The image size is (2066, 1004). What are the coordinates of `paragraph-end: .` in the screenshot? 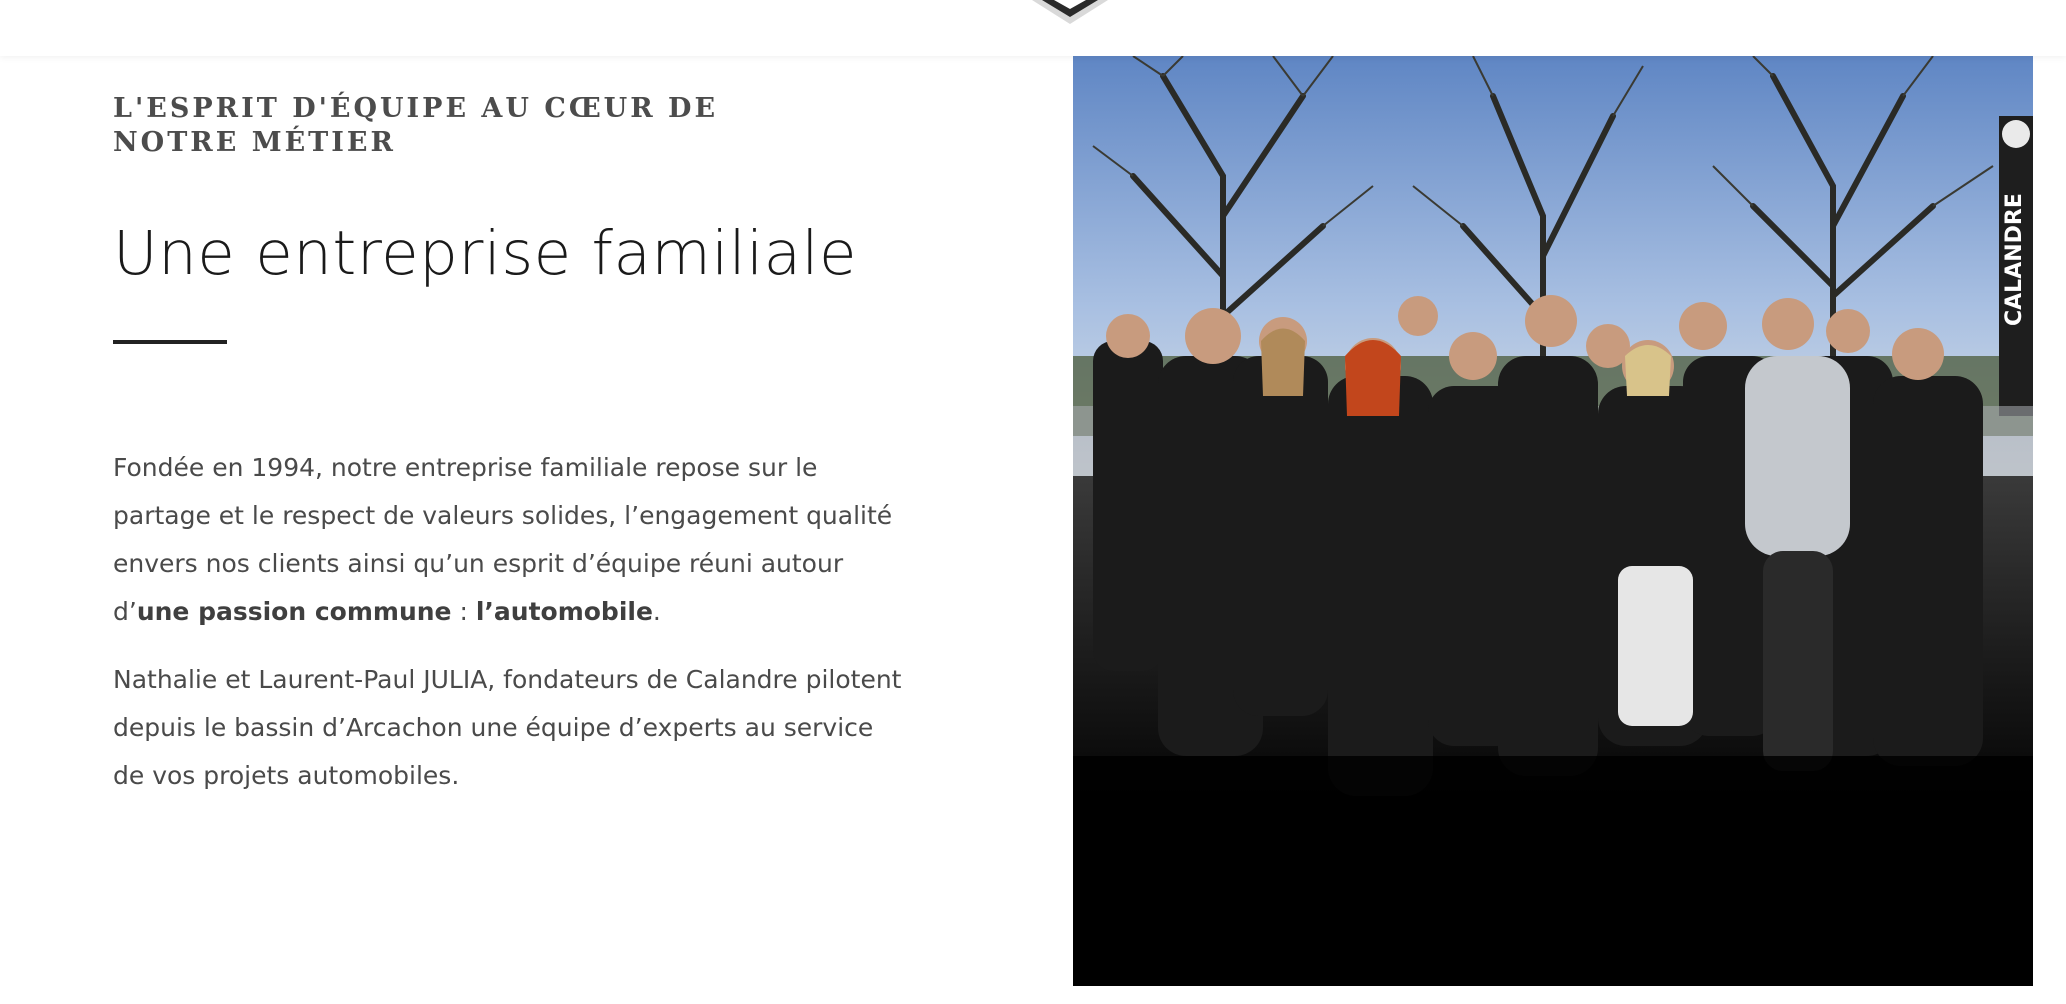 It's located at (656, 611).